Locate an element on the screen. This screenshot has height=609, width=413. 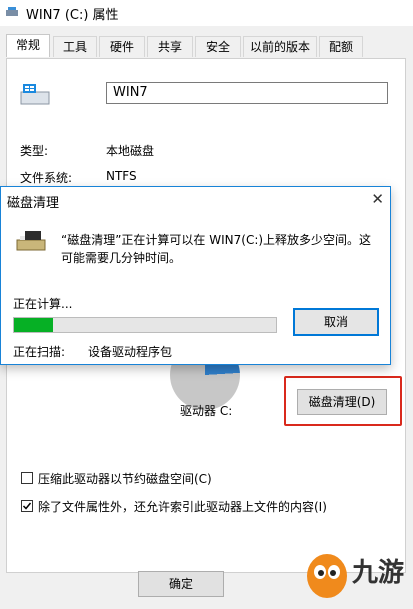
checkmark-icon is located at coordinates (27, 506).